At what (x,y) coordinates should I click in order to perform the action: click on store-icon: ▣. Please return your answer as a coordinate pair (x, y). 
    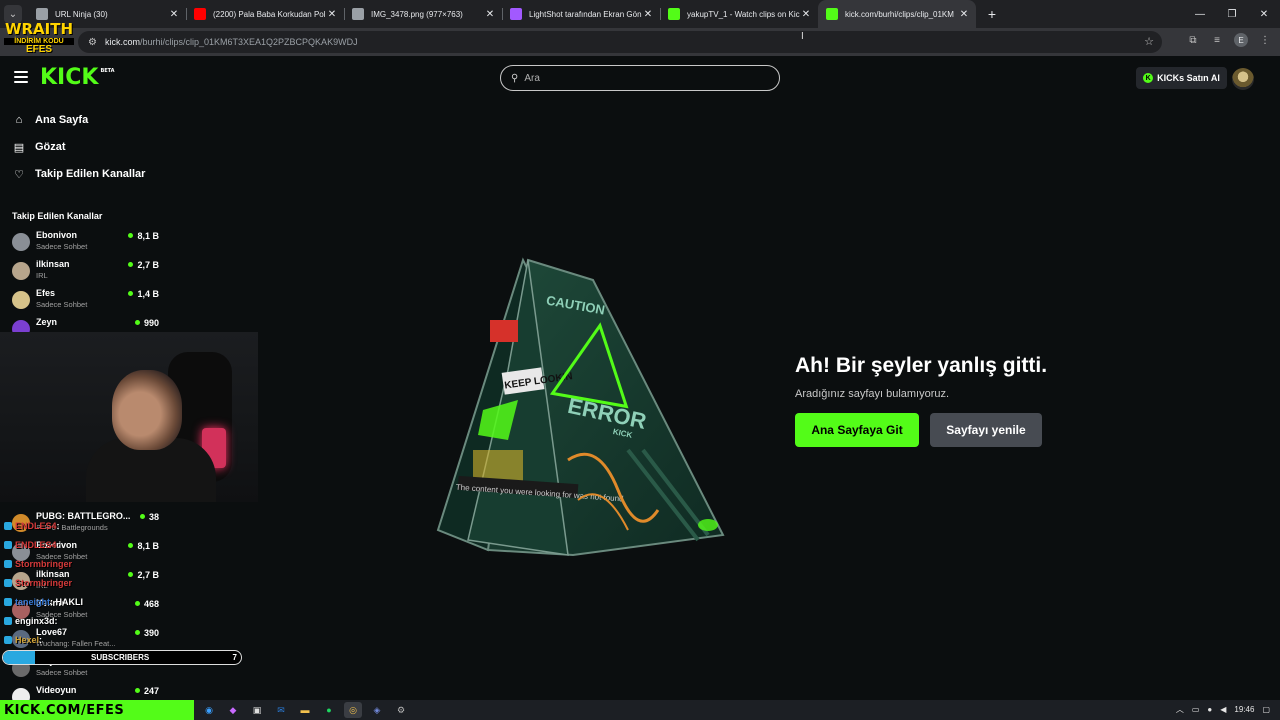
    Looking at the image, I should click on (257, 710).